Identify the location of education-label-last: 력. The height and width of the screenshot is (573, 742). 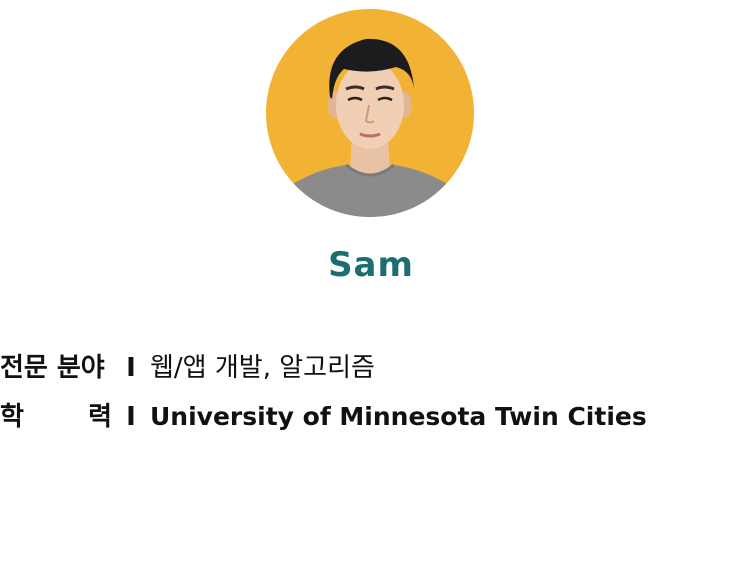
(100, 417).